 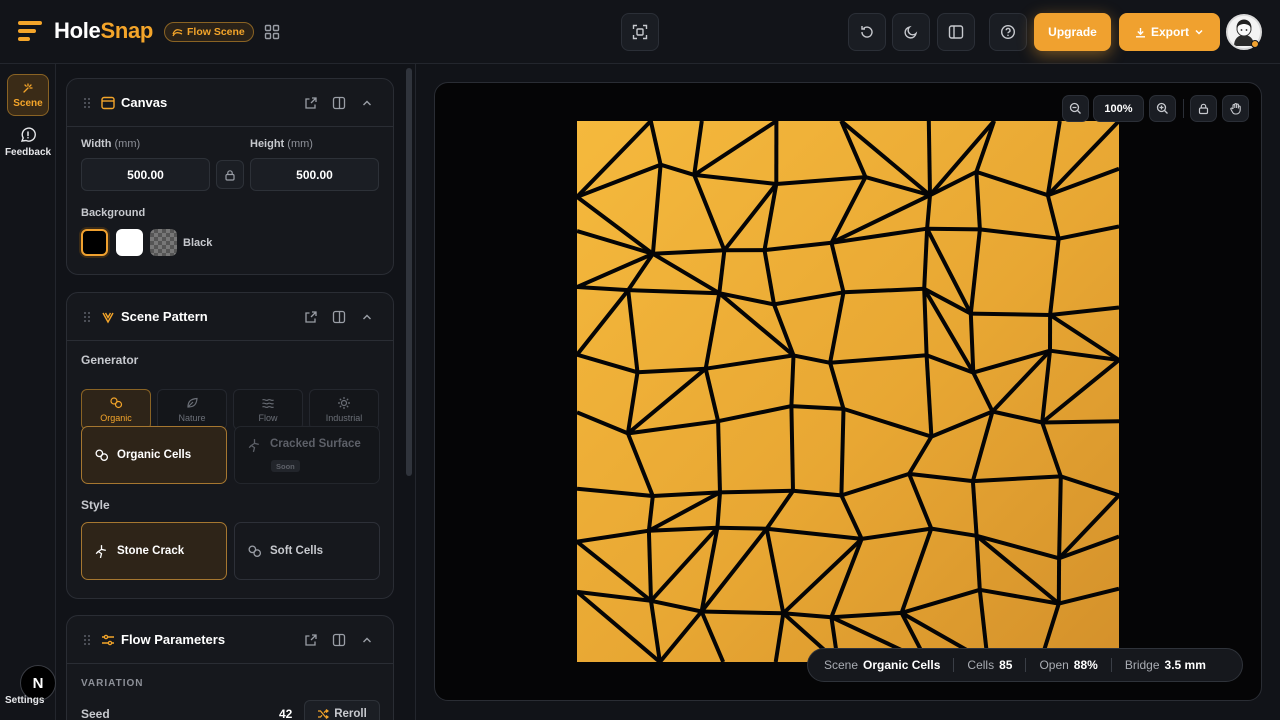 What do you see at coordinates (1118, 108) in the screenshot?
I see `zoom-level: 100%` at bounding box center [1118, 108].